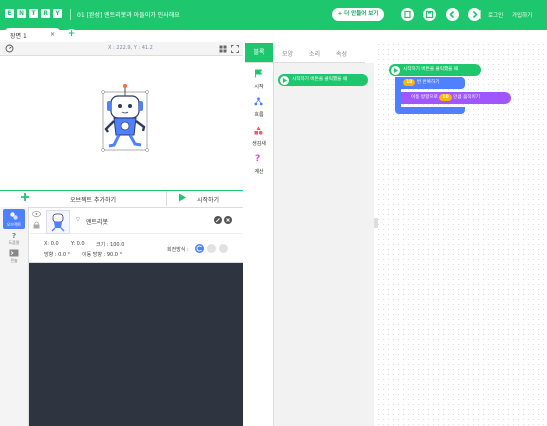 The width and height of the screenshot is (547, 426). I want to click on repeat-block: 10 번 반복하기, so click(430, 83).